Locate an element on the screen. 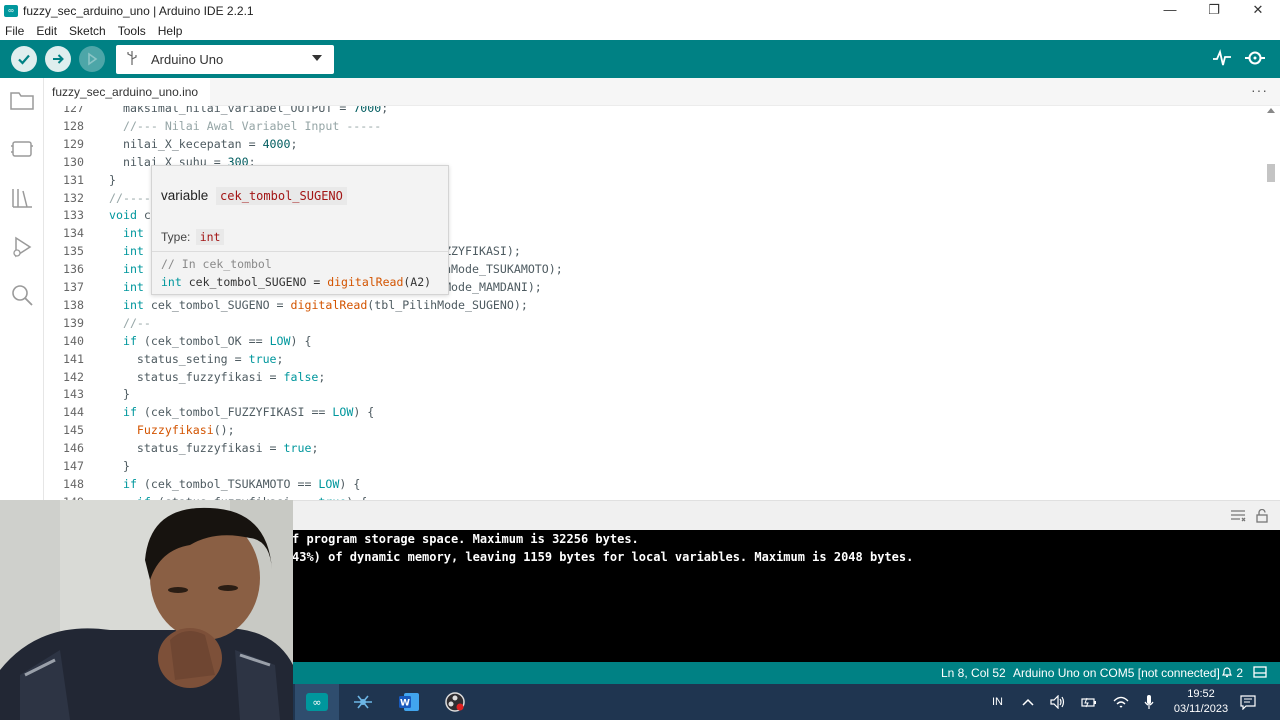  system-clock: 19:52 03/11/2023 is located at coordinates (1201, 702).